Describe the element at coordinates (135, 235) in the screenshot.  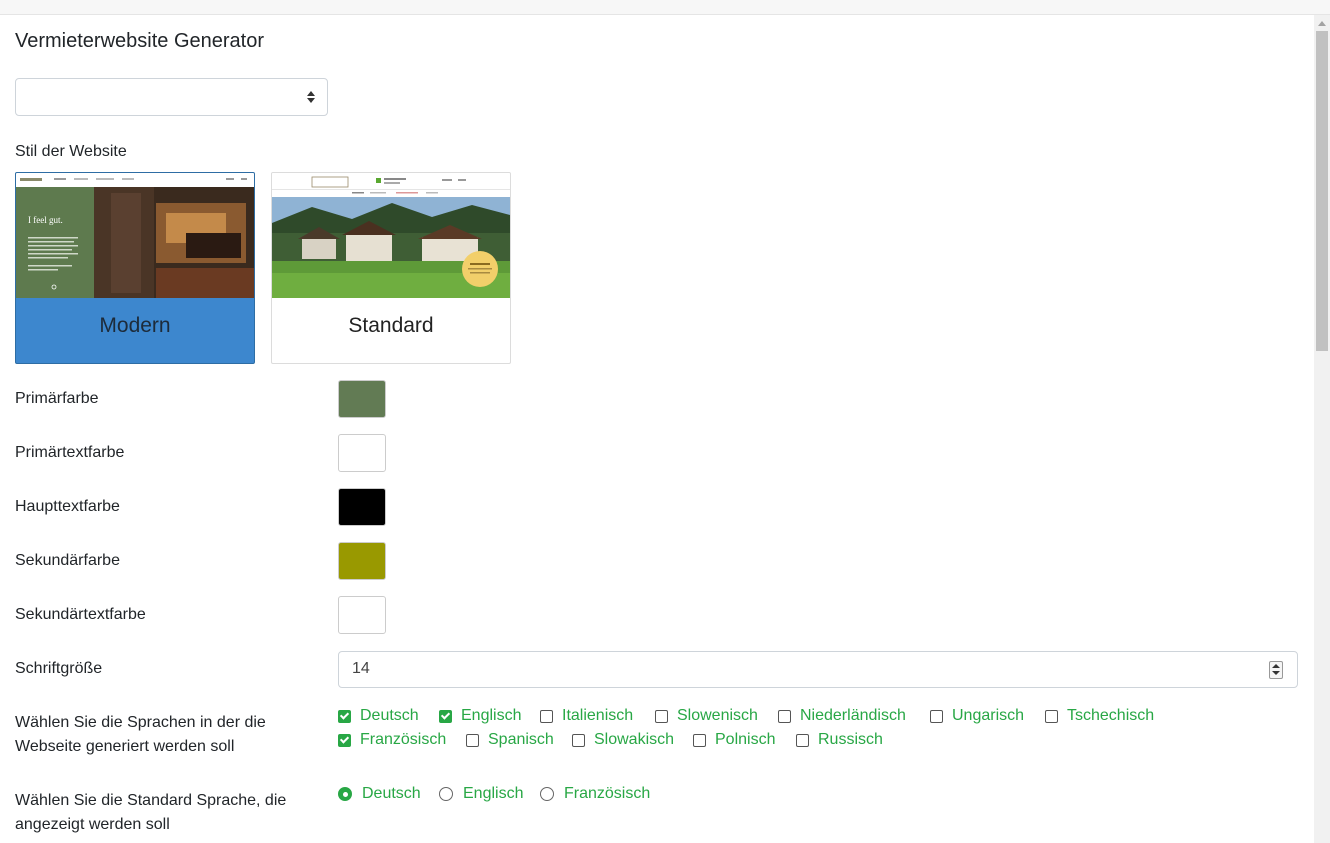
I see `modern-preview-image: I feel gut.` at that location.